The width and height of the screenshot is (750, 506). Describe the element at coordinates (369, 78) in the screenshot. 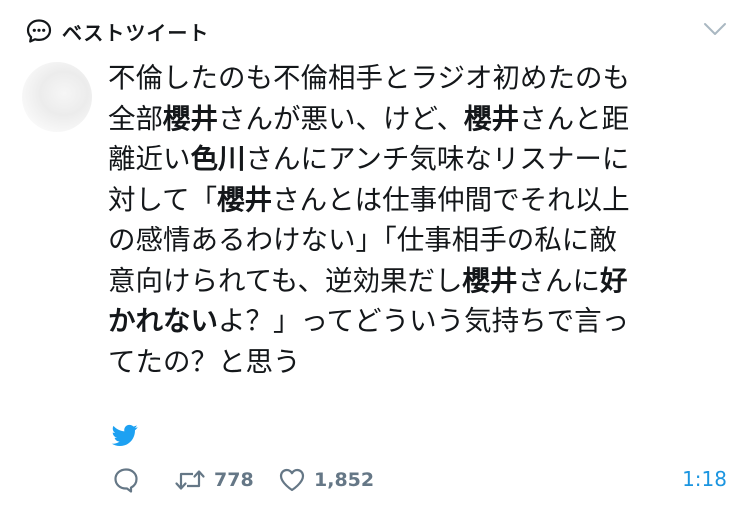

I see `tweet-segment: 不倫したのも不倫相手とラジオ初めたのも` at that location.